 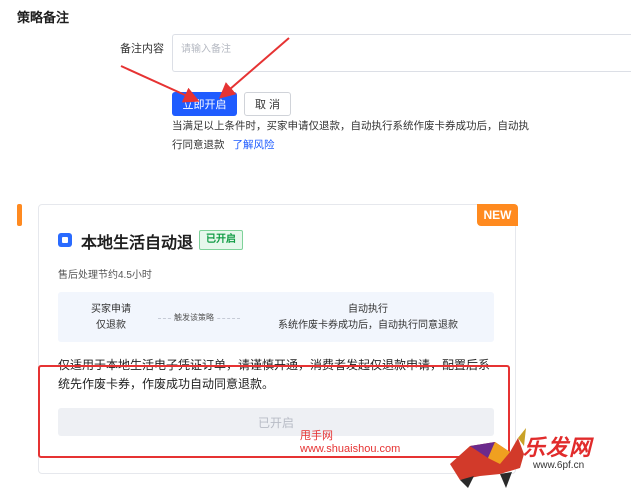 I want to click on section-title: 策略备注, so click(x=43, y=17).